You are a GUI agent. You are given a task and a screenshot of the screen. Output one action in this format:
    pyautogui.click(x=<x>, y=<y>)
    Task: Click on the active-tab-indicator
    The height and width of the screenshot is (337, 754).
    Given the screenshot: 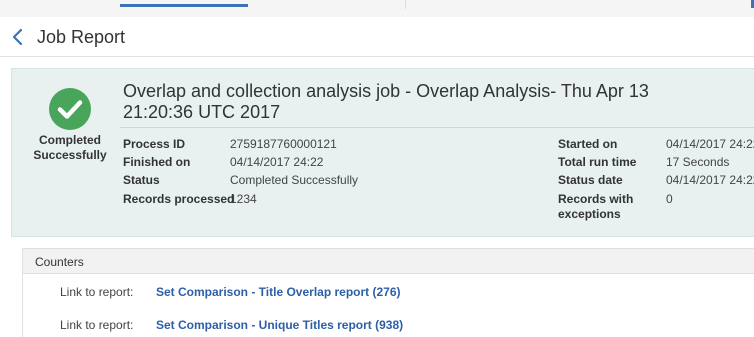 What is the action you would take?
    pyautogui.click(x=184, y=5)
    